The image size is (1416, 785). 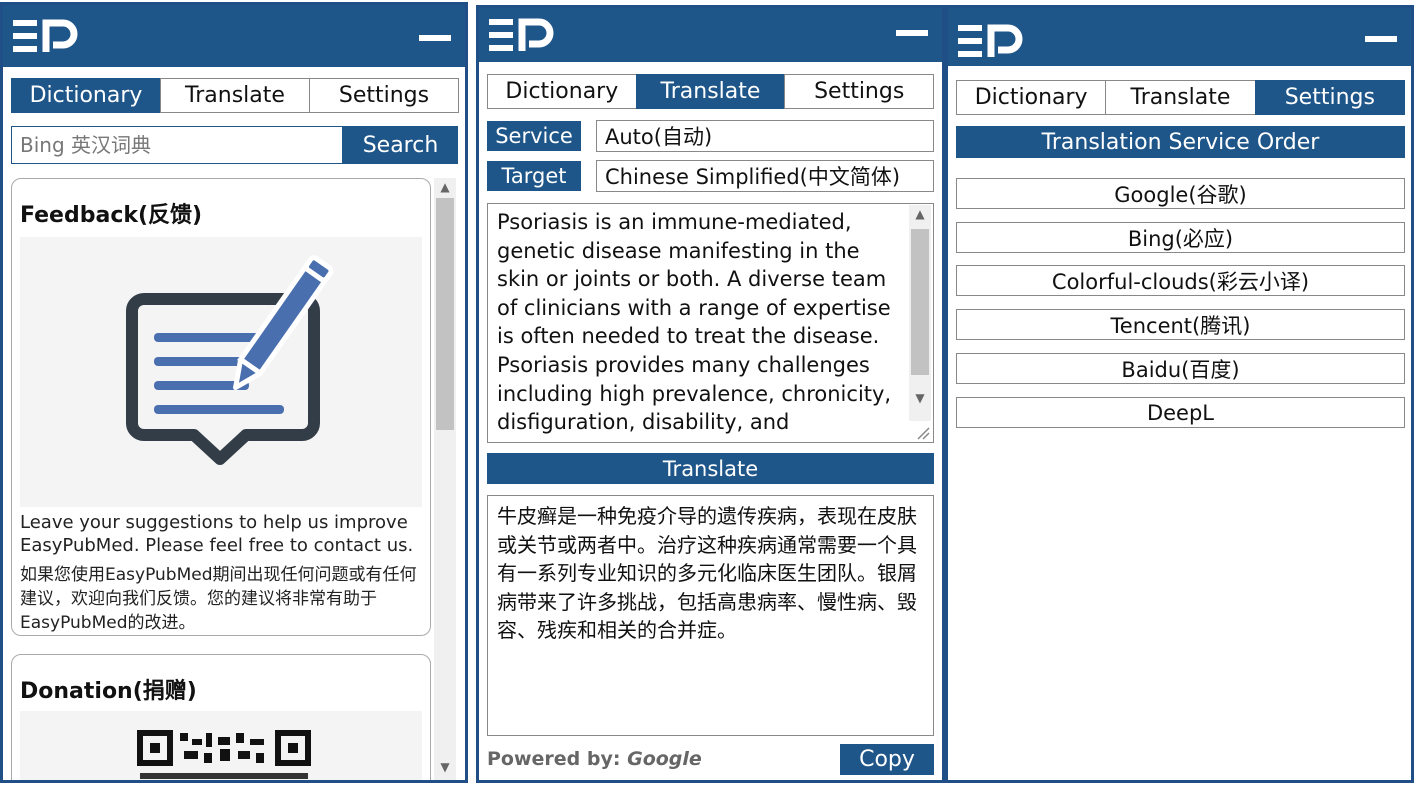 I want to click on donation-qr-area, so click(x=221, y=745).